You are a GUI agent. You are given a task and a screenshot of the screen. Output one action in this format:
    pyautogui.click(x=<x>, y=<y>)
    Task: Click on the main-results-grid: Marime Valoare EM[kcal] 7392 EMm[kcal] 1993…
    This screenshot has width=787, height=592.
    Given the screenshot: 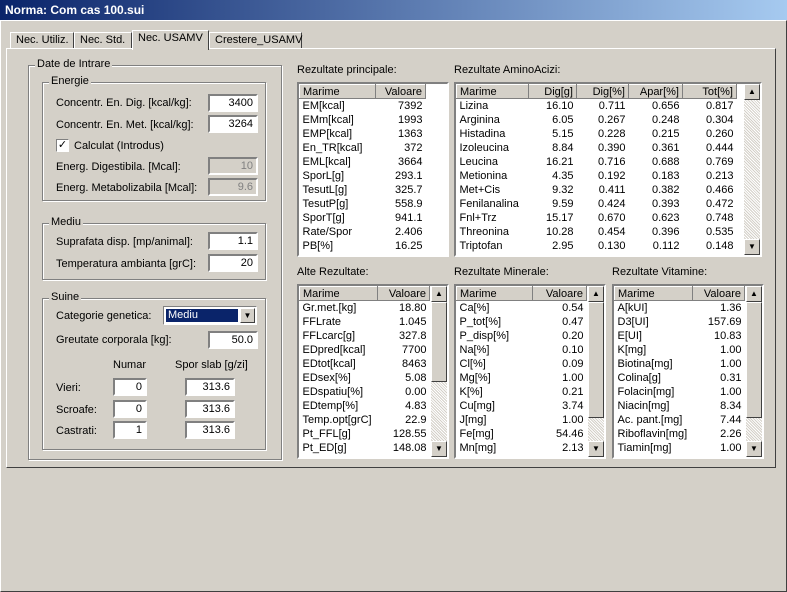 What is the action you would take?
    pyautogui.click(x=373, y=169)
    